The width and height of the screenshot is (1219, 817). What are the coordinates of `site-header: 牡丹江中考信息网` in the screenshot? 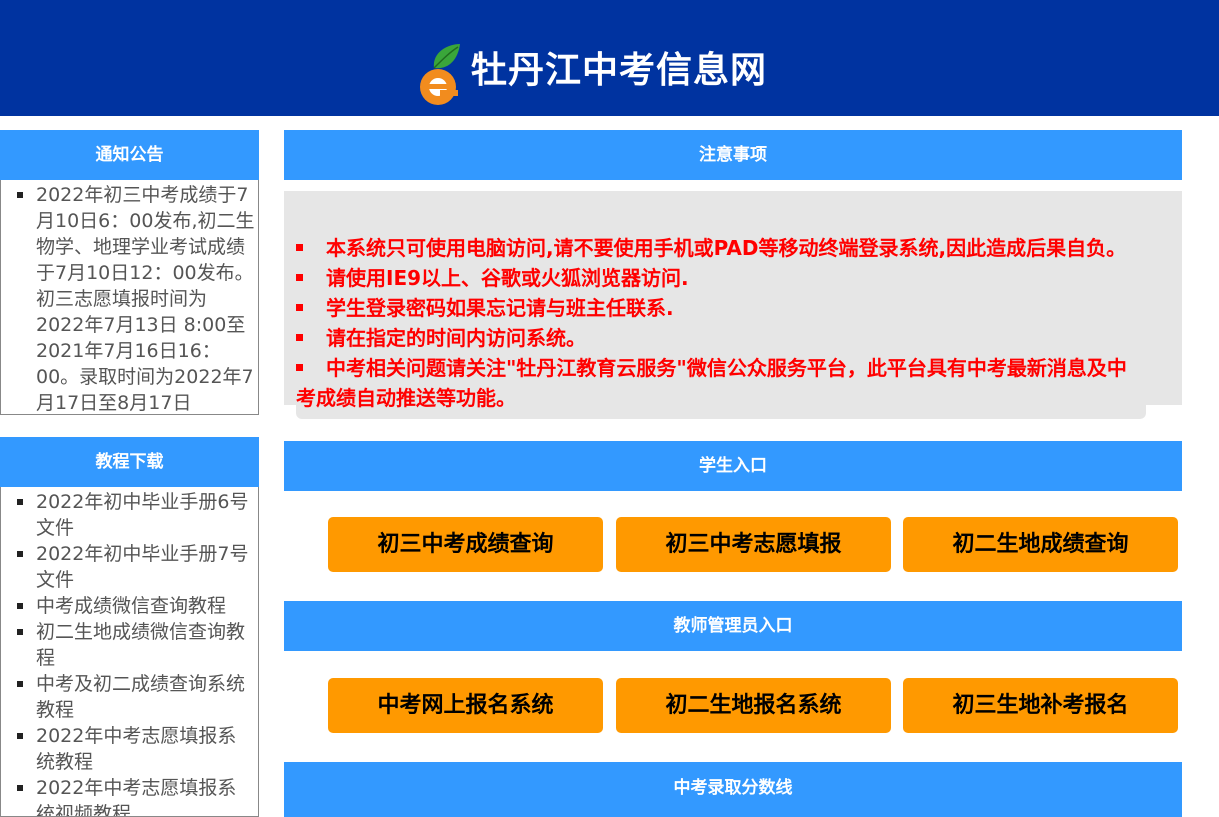 It's located at (609, 58).